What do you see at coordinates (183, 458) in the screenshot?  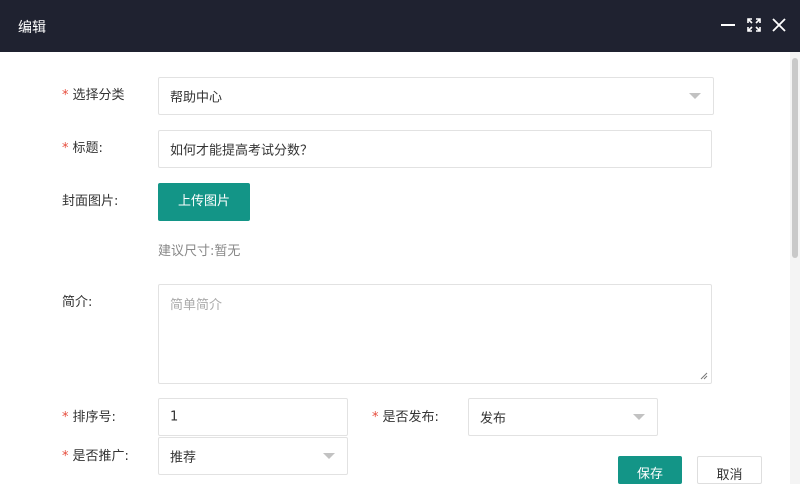 I see `promote-value: 推荐` at bounding box center [183, 458].